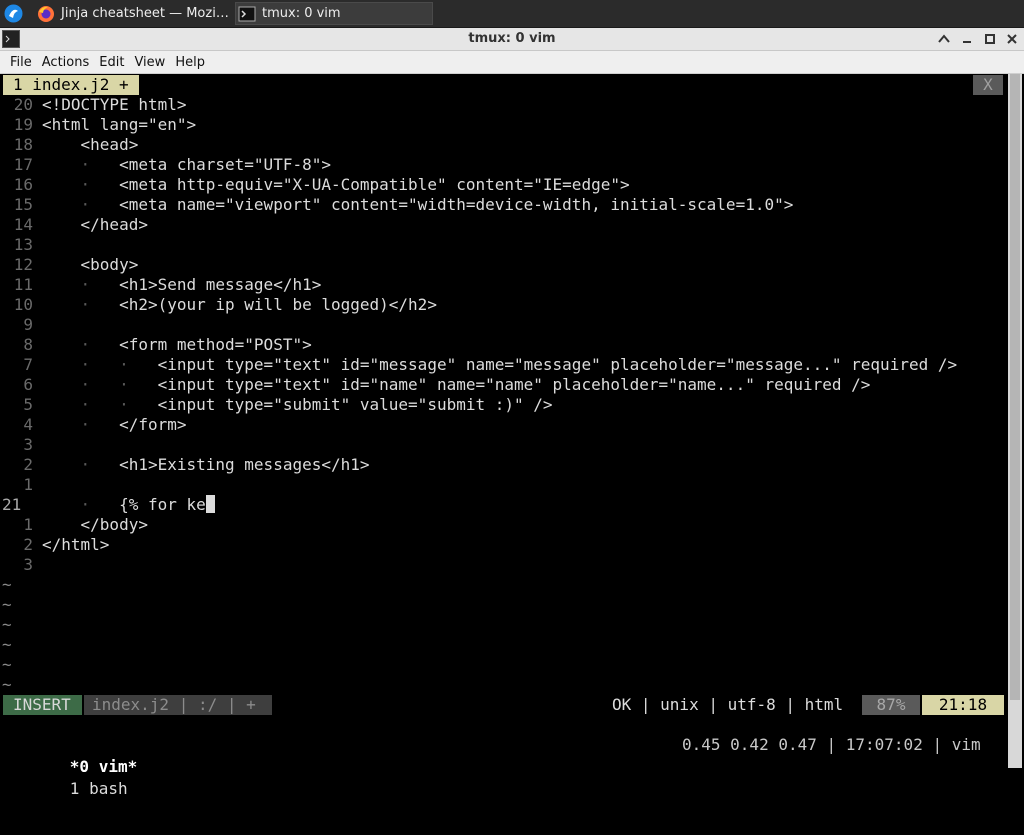 This screenshot has width=1024, height=835. What do you see at coordinates (831, 744) in the screenshot?
I see `tmux-status-right: 0.45 0.42 0.47 | 17:07:02 | vim` at bounding box center [831, 744].